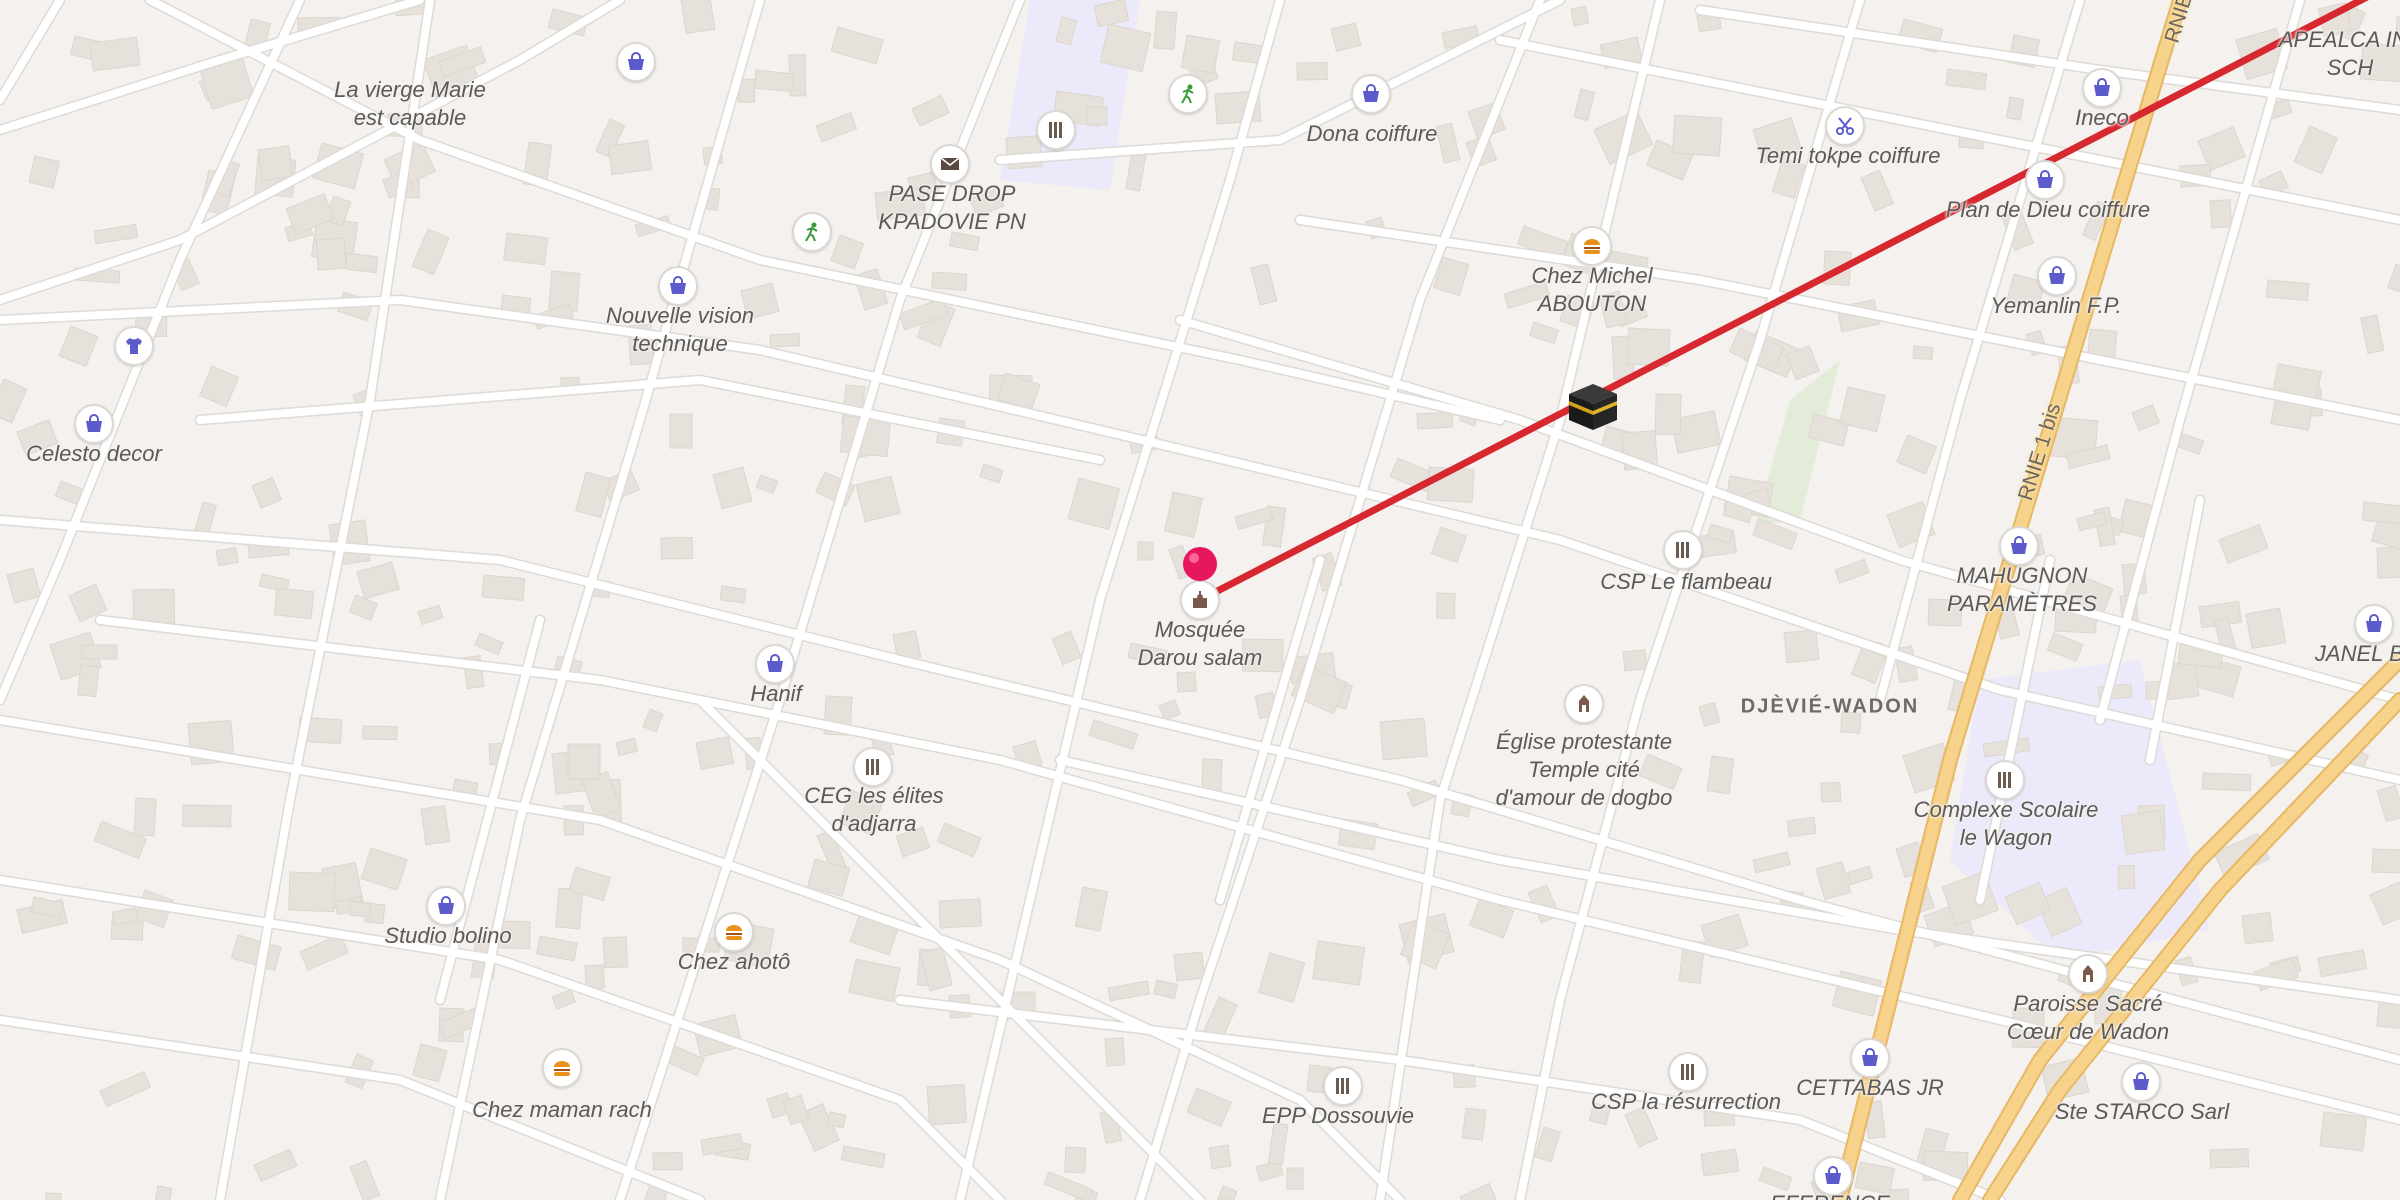 The width and height of the screenshot is (2400, 1200). Describe the element at coordinates (1830, 706) in the screenshot. I see `district-label: DJÈVIÉ-WADON` at that location.